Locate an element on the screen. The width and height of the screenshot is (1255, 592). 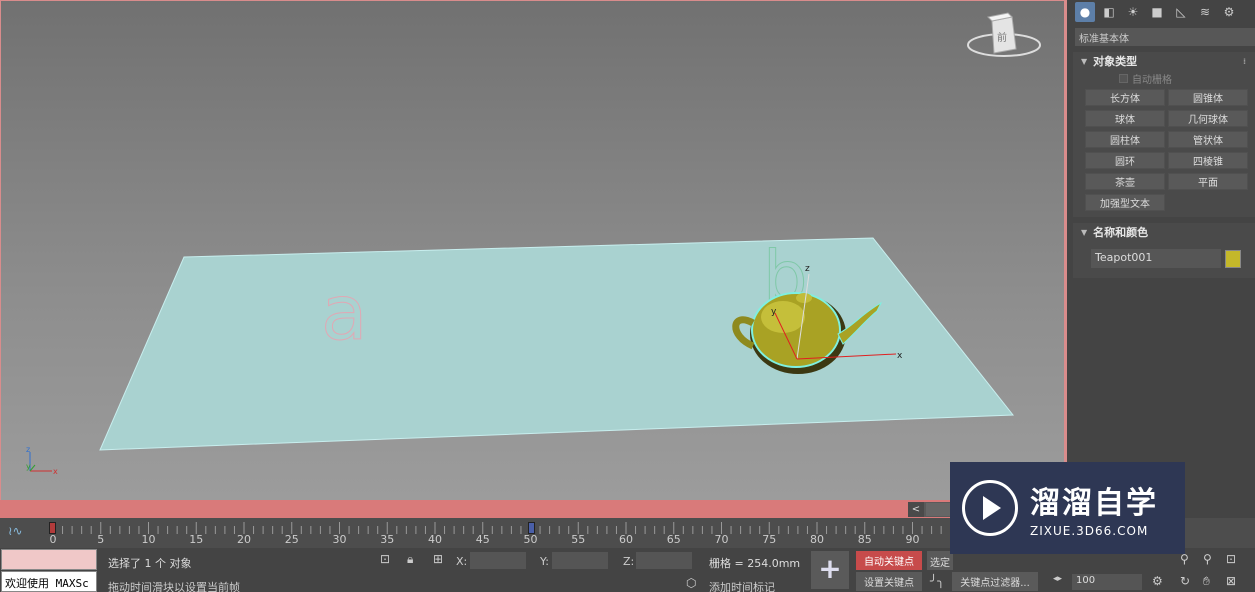
viewcube: 前 is located at coordinates (1004, 37).